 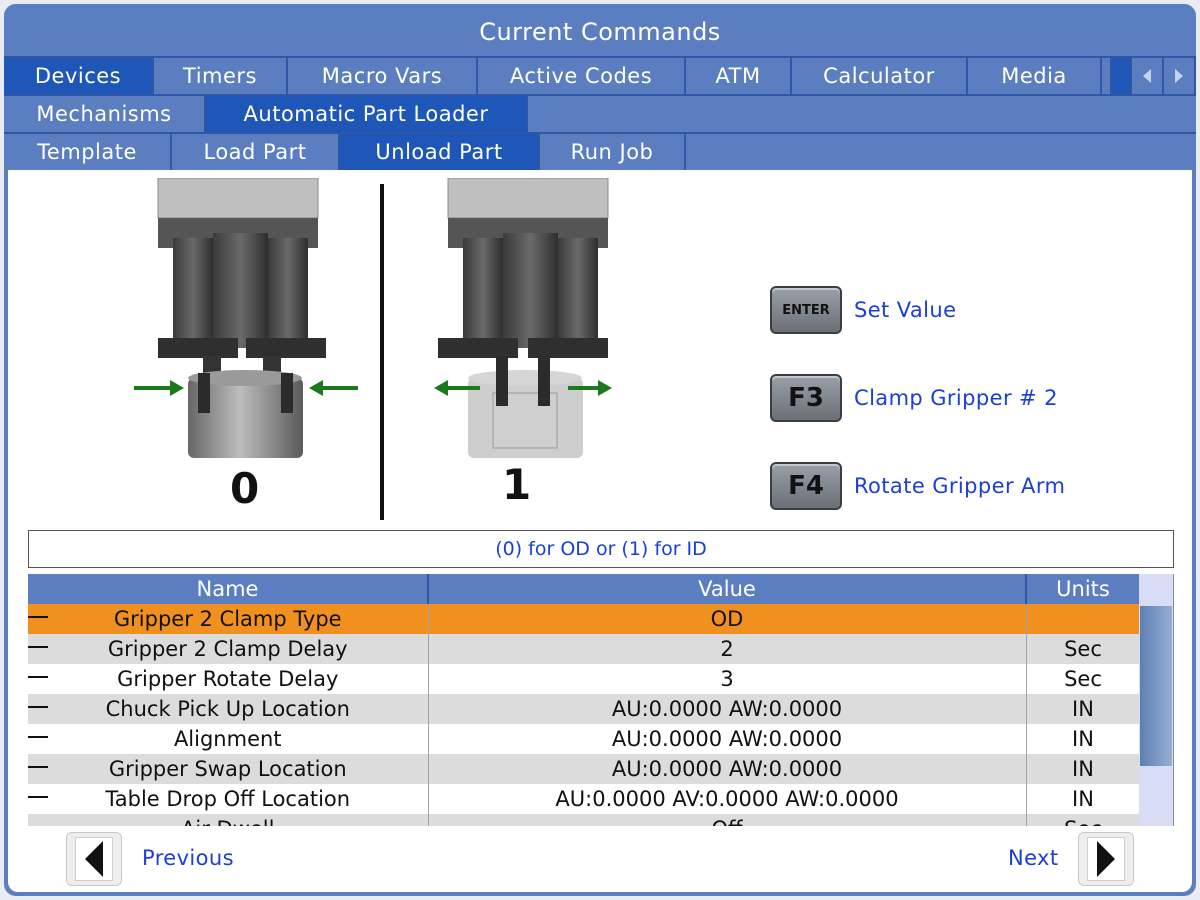 I want to click on chevron-left-icon, so click(x=1147, y=76).